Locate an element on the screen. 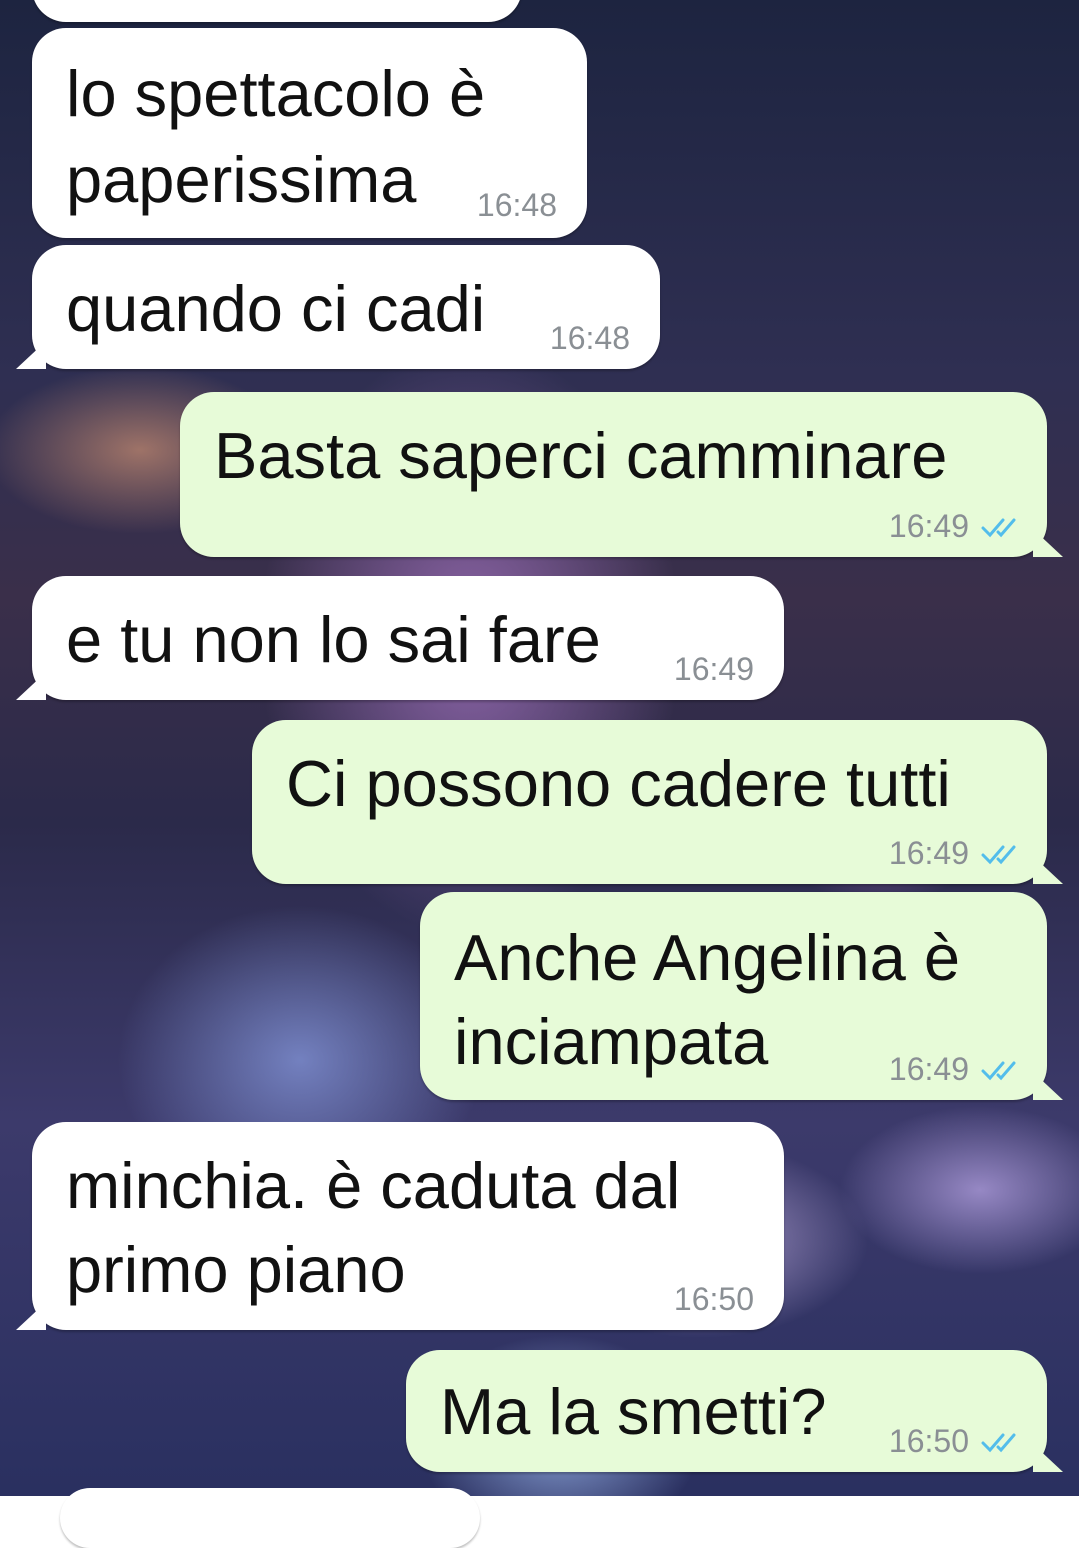 The width and height of the screenshot is (1079, 1548). incoming-message: quando ci cadi 16:48 is located at coordinates (338, 307).